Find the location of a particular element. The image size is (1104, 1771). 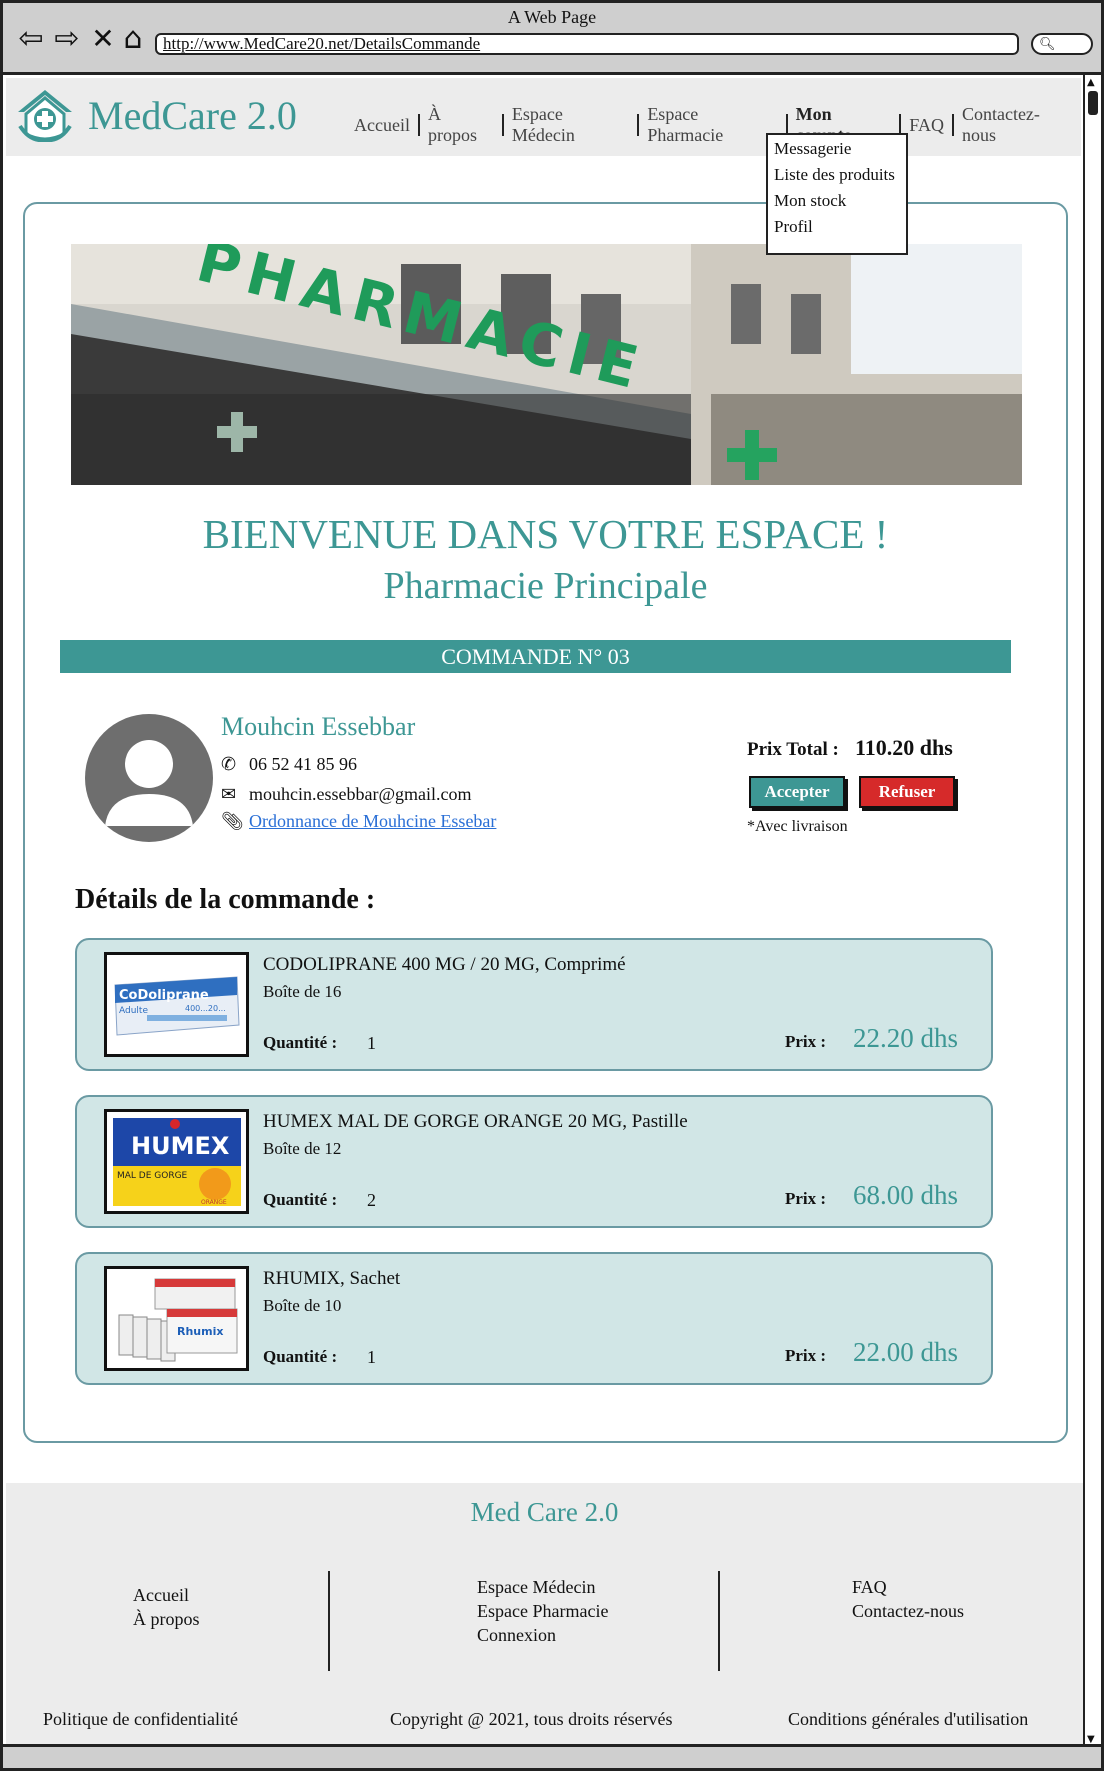

dropdown-item-messagerie: Messagerie is located at coordinates (840, 149).